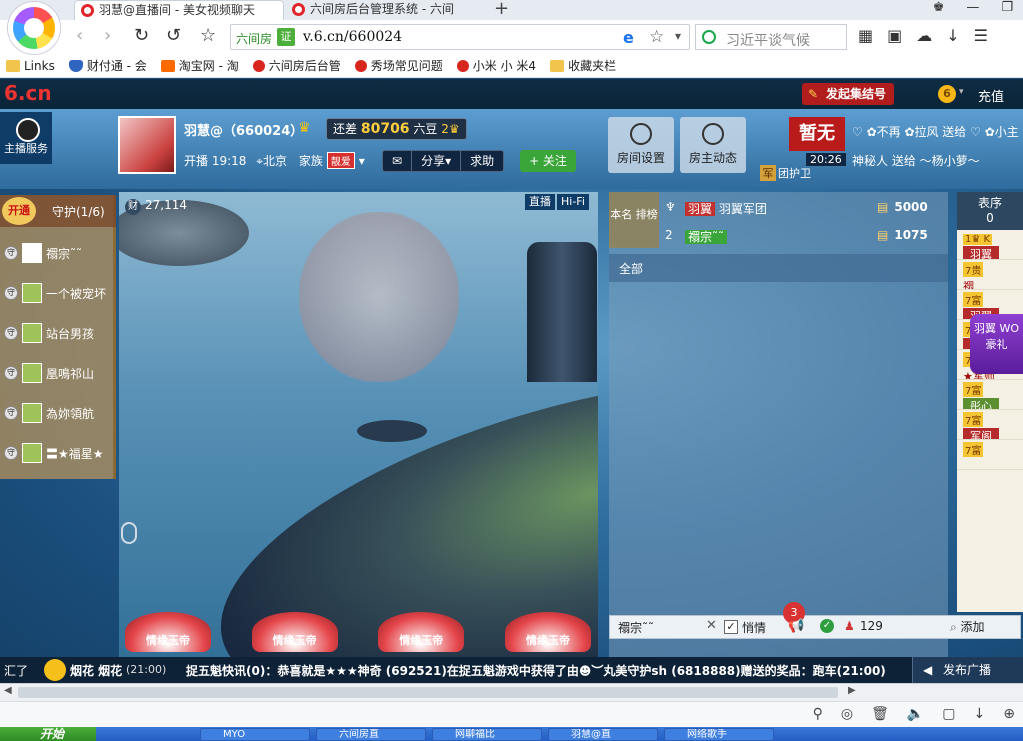  Describe the element at coordinates (79, 35) in the screenshot. I see `back-icon: ‹` at that location.